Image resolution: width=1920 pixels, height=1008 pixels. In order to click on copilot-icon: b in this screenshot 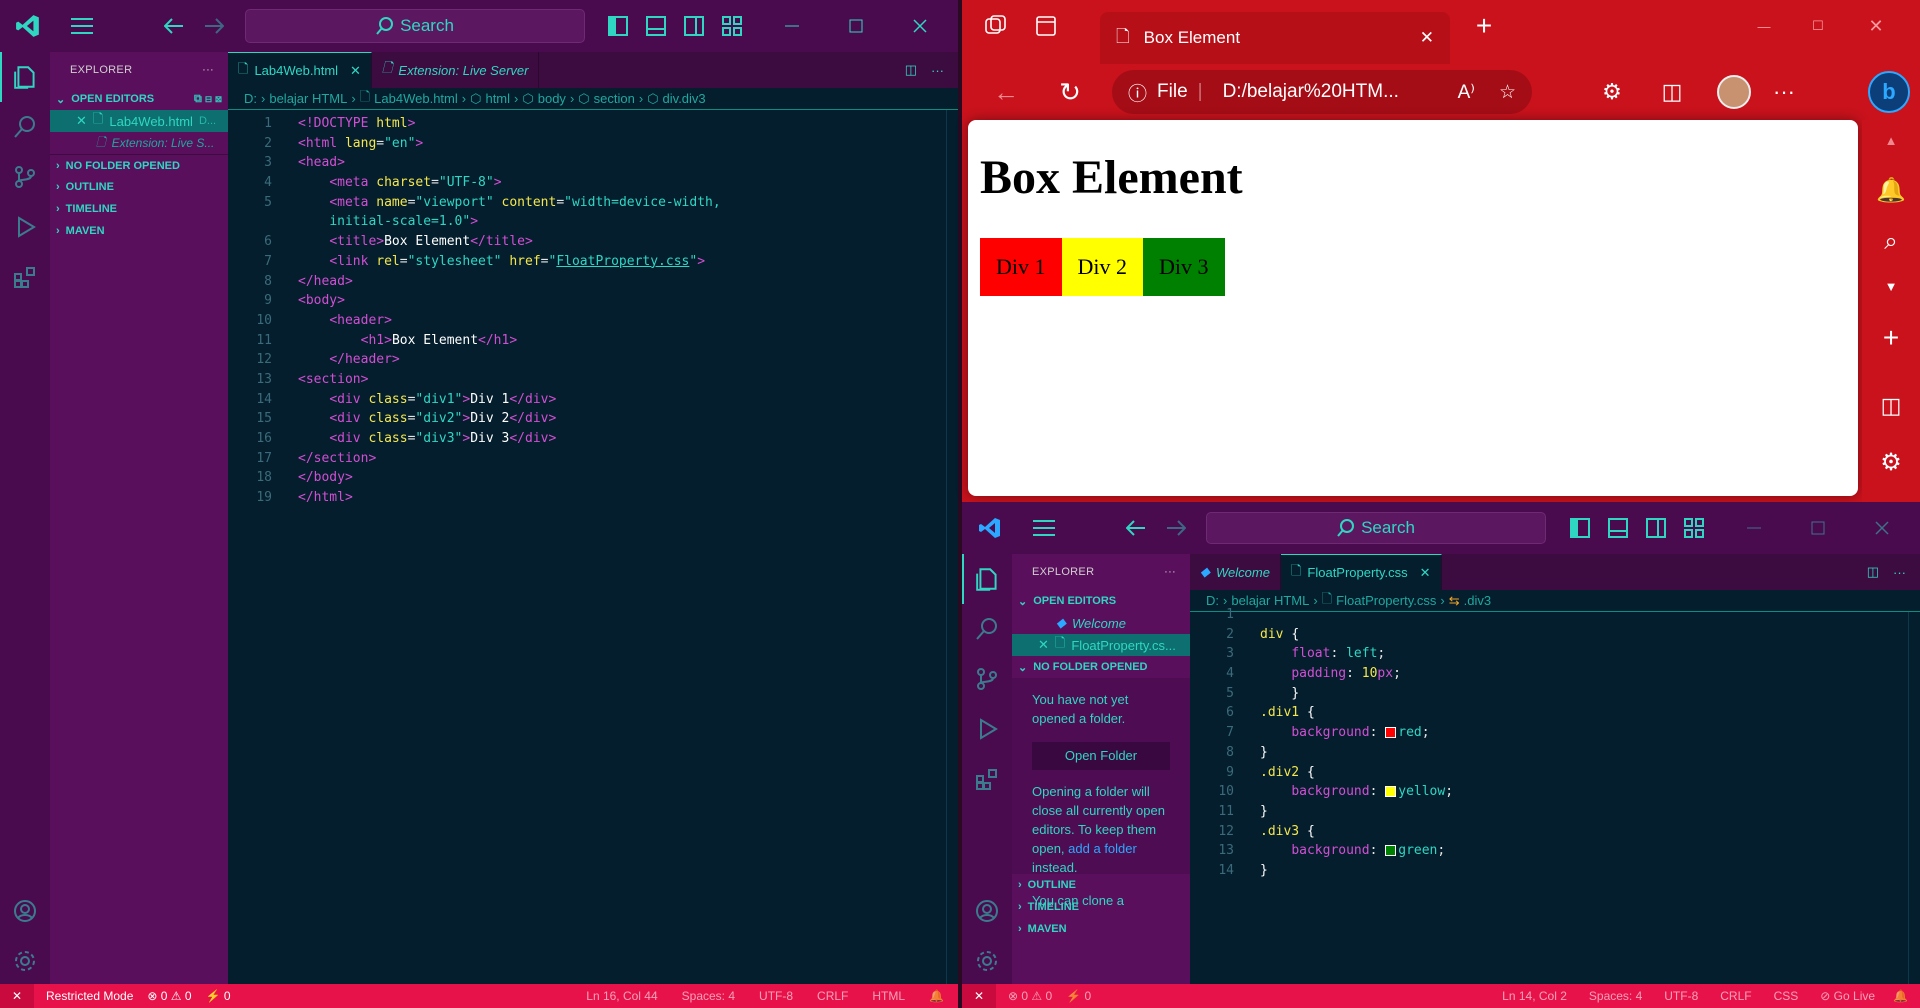, I will do `click(1889, 92)`.